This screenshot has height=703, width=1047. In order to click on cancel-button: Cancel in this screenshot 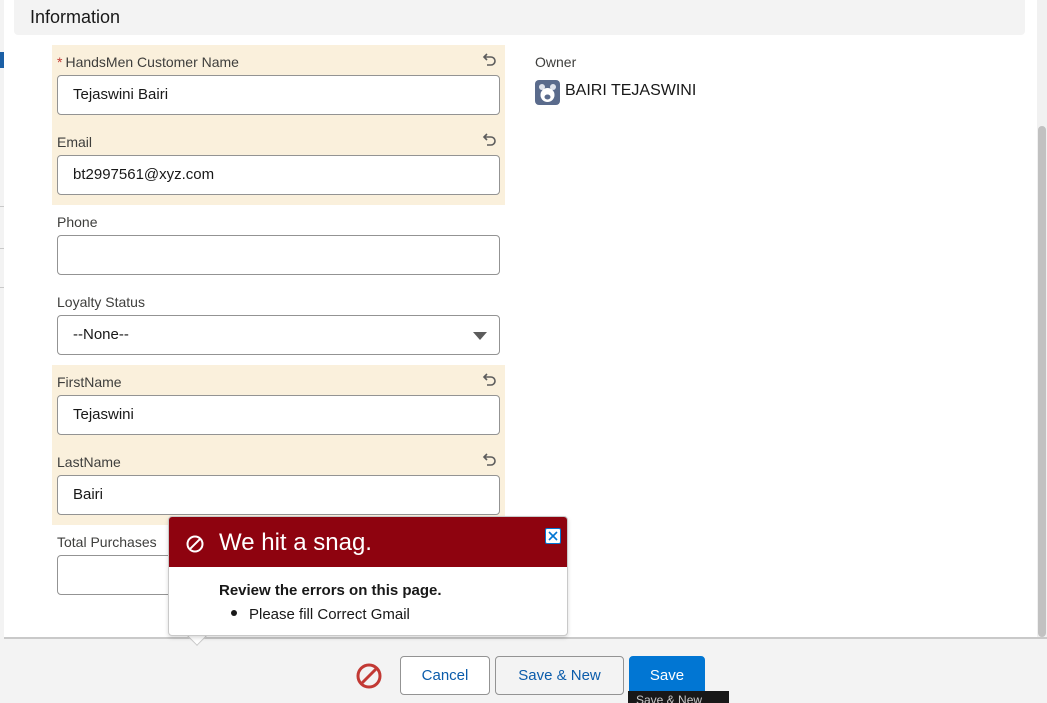, I will do `click(445, 675)`.